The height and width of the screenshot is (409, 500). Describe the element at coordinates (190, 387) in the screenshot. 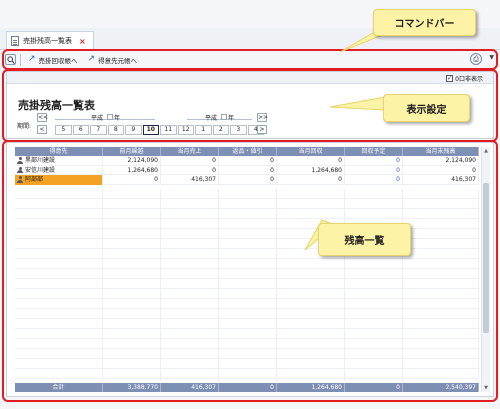

I see `total-sales: 416,307` at that location.